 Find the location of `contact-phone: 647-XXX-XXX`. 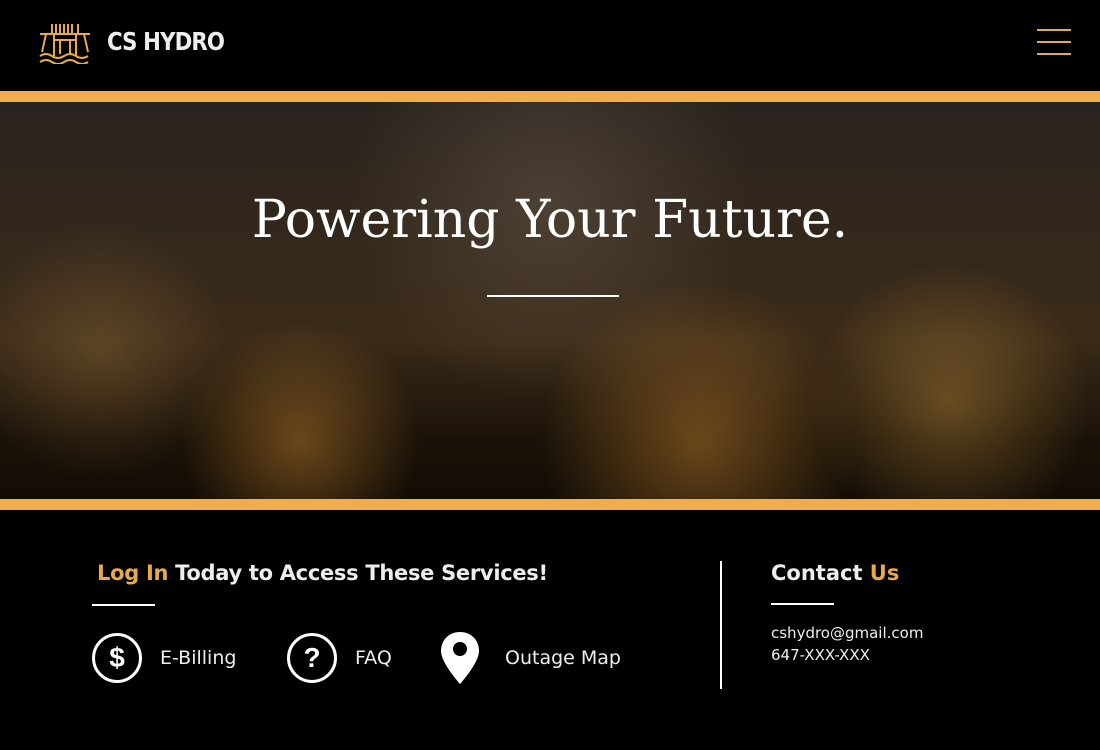

contact-phone: 647-XXX-XXX is located at coordinates (820, 655).